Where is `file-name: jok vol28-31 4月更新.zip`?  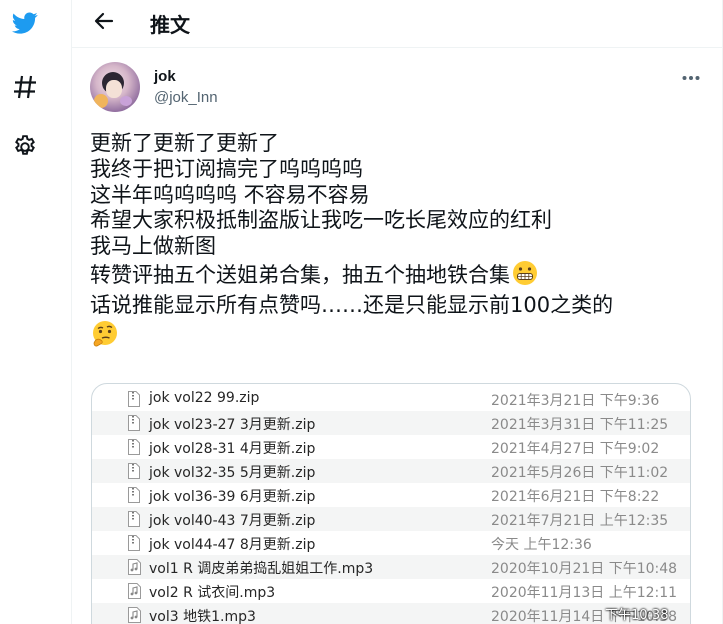
file-name: jok vol28-31 4月更新.zip is located at coordinates (232, 449).